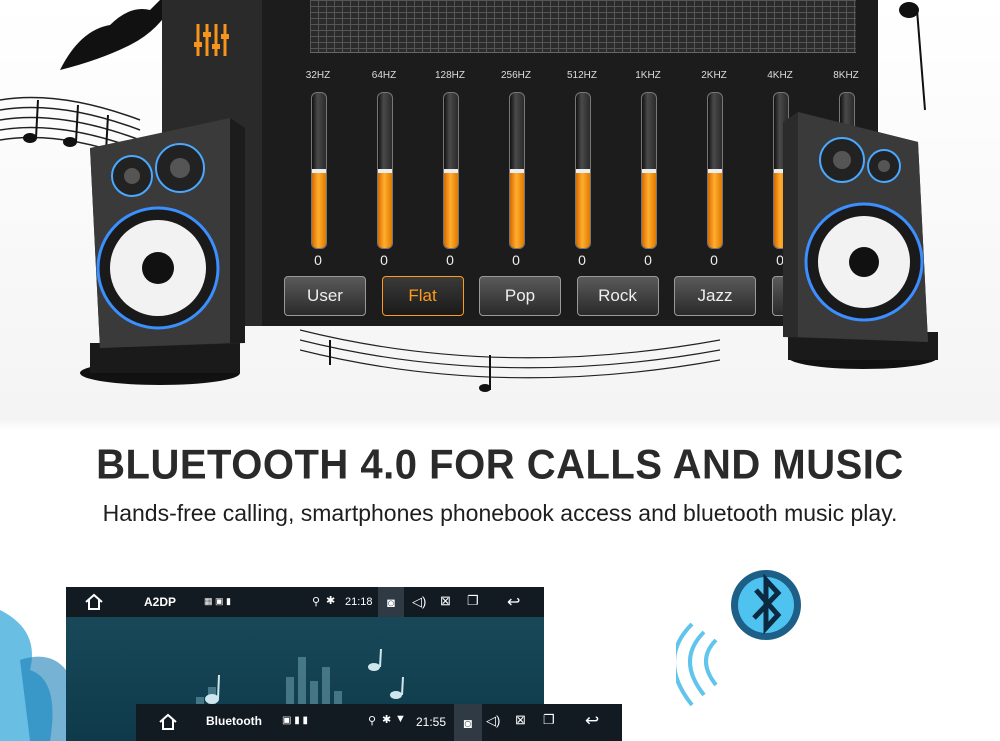 The height and width of the screenshot is (741, 1000). I want to click on eq-band-frequency-label: 512HZ, so click(581, 75).